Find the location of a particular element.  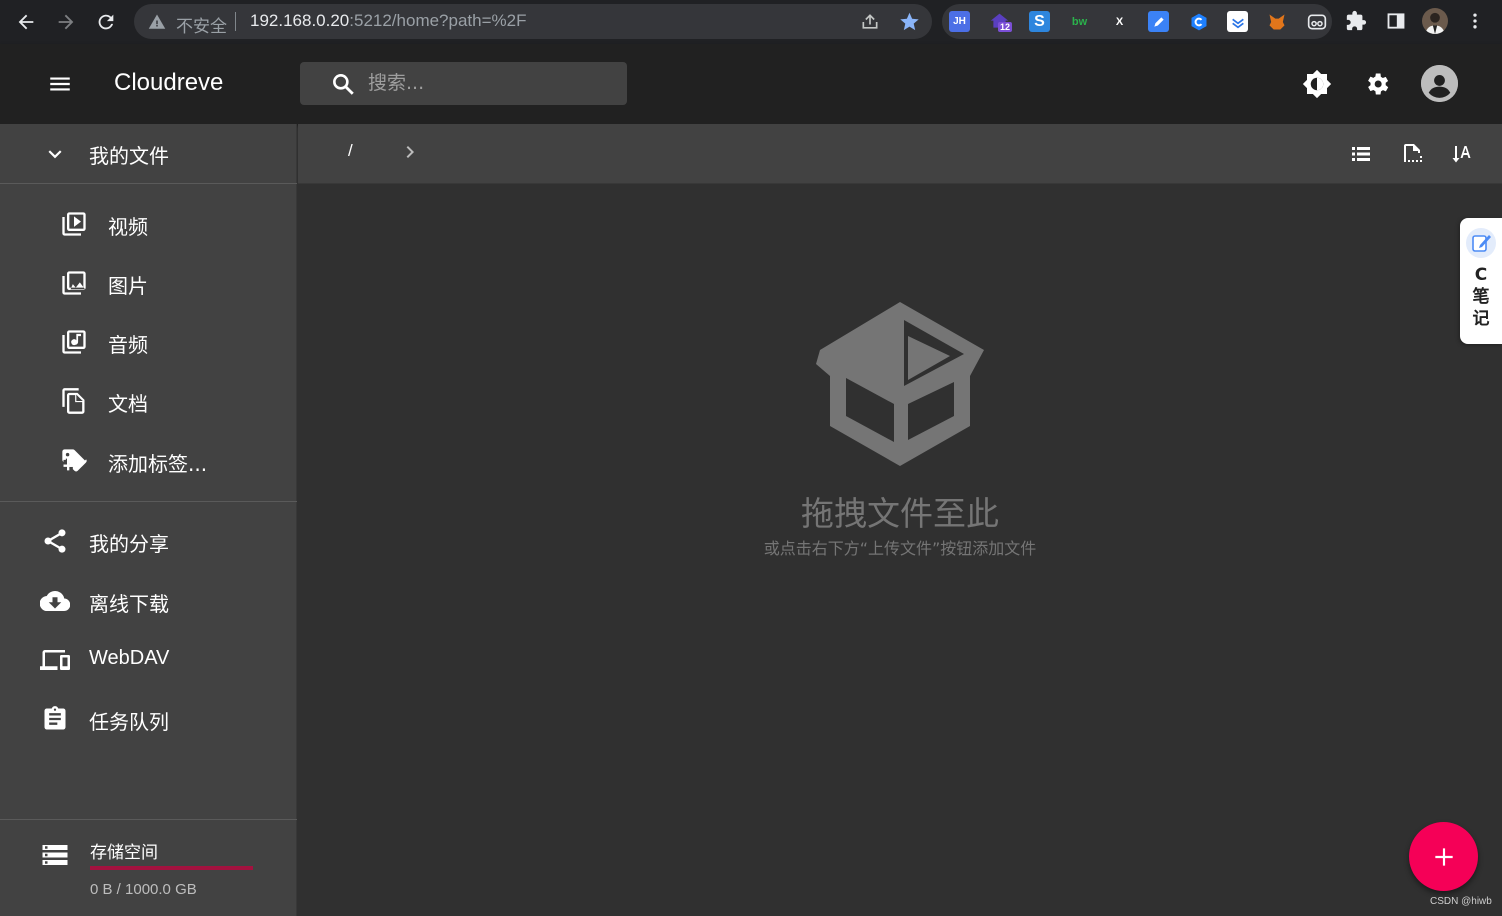

empty-state-subtitle: 或点击右下方“上传文件”按钮添加文件 is located at coordinates (900, 548).